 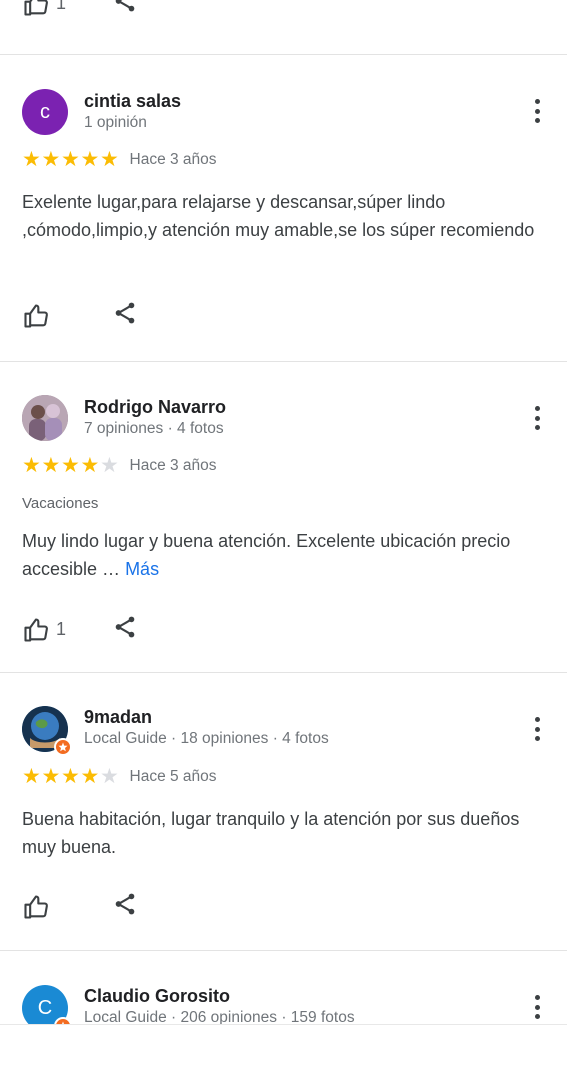 What do you see at coordinates (118, 717) in the screenshot?
I see `reviewer-name: 9madan` at bounding box center [118, 717].